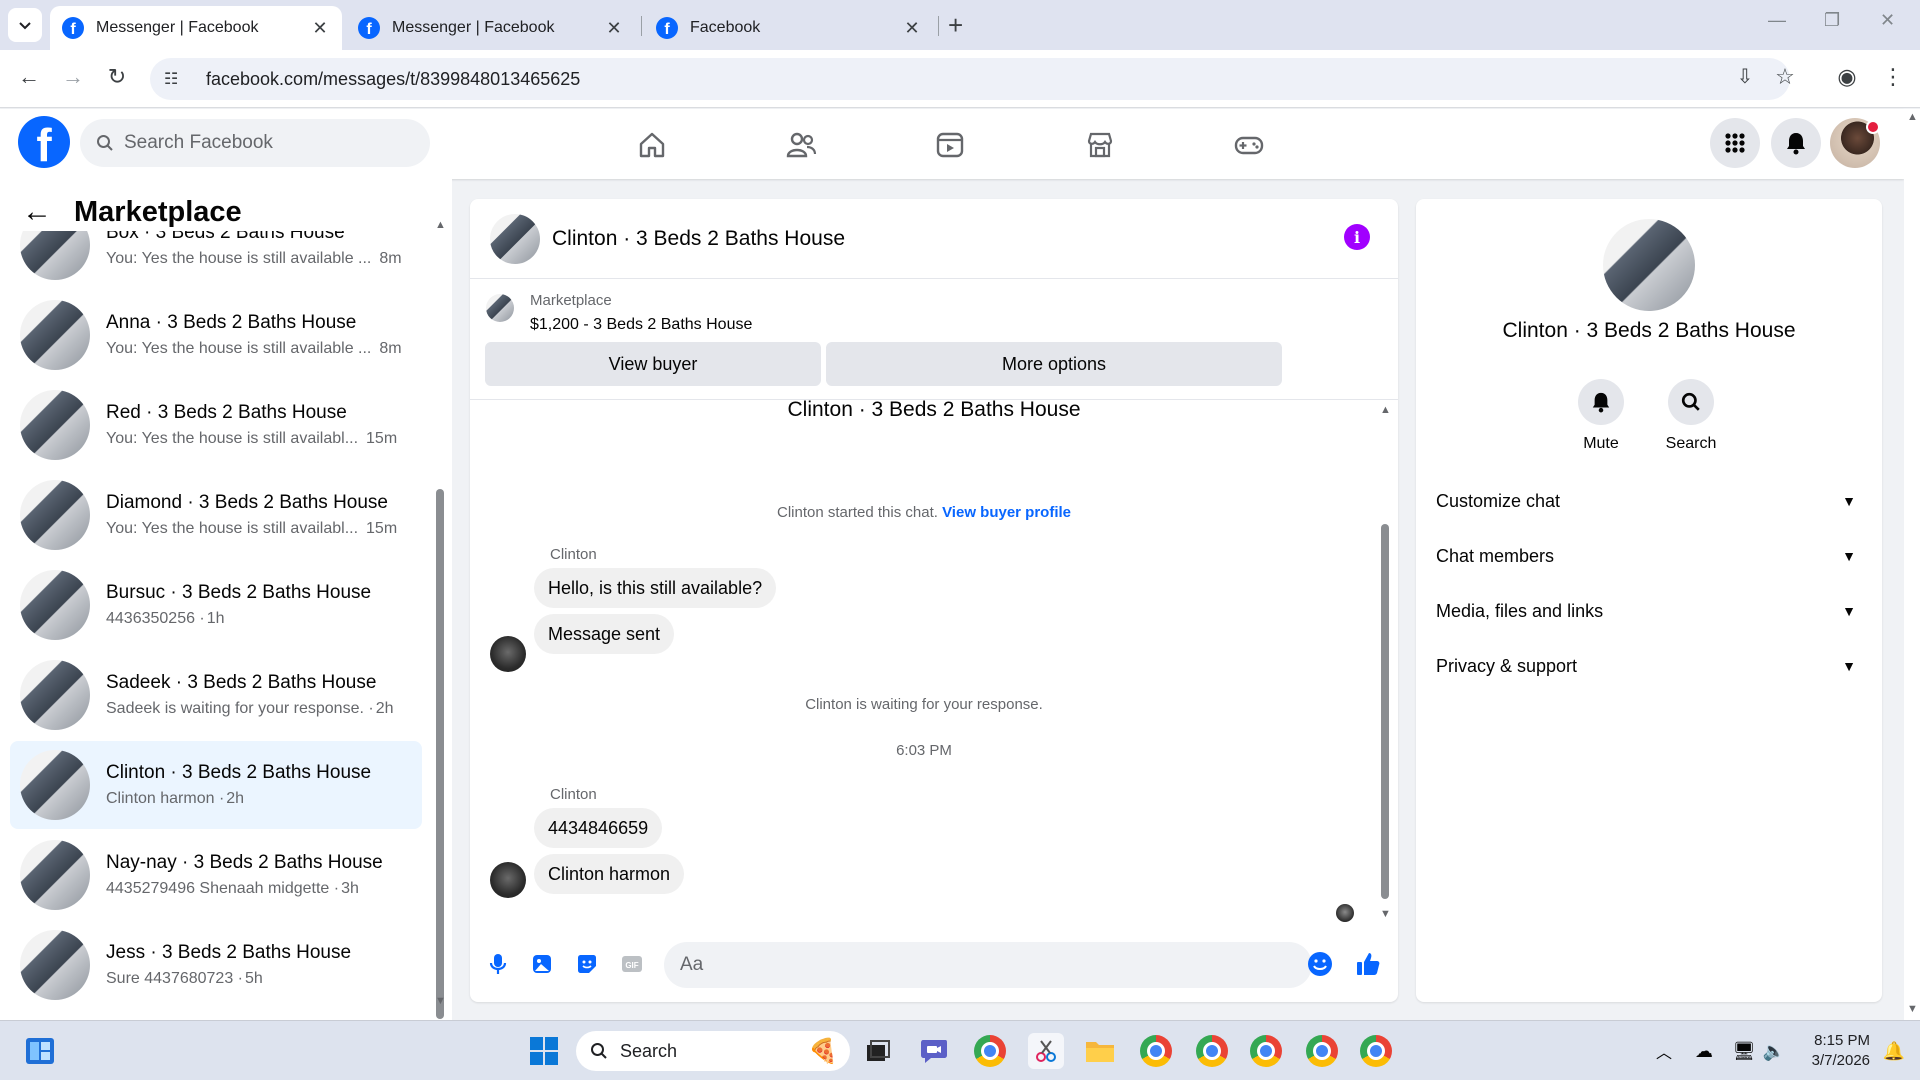  Describe the element at coordinates (1735, 143) in the screenshot. I see `menu-grid-button` at that location.